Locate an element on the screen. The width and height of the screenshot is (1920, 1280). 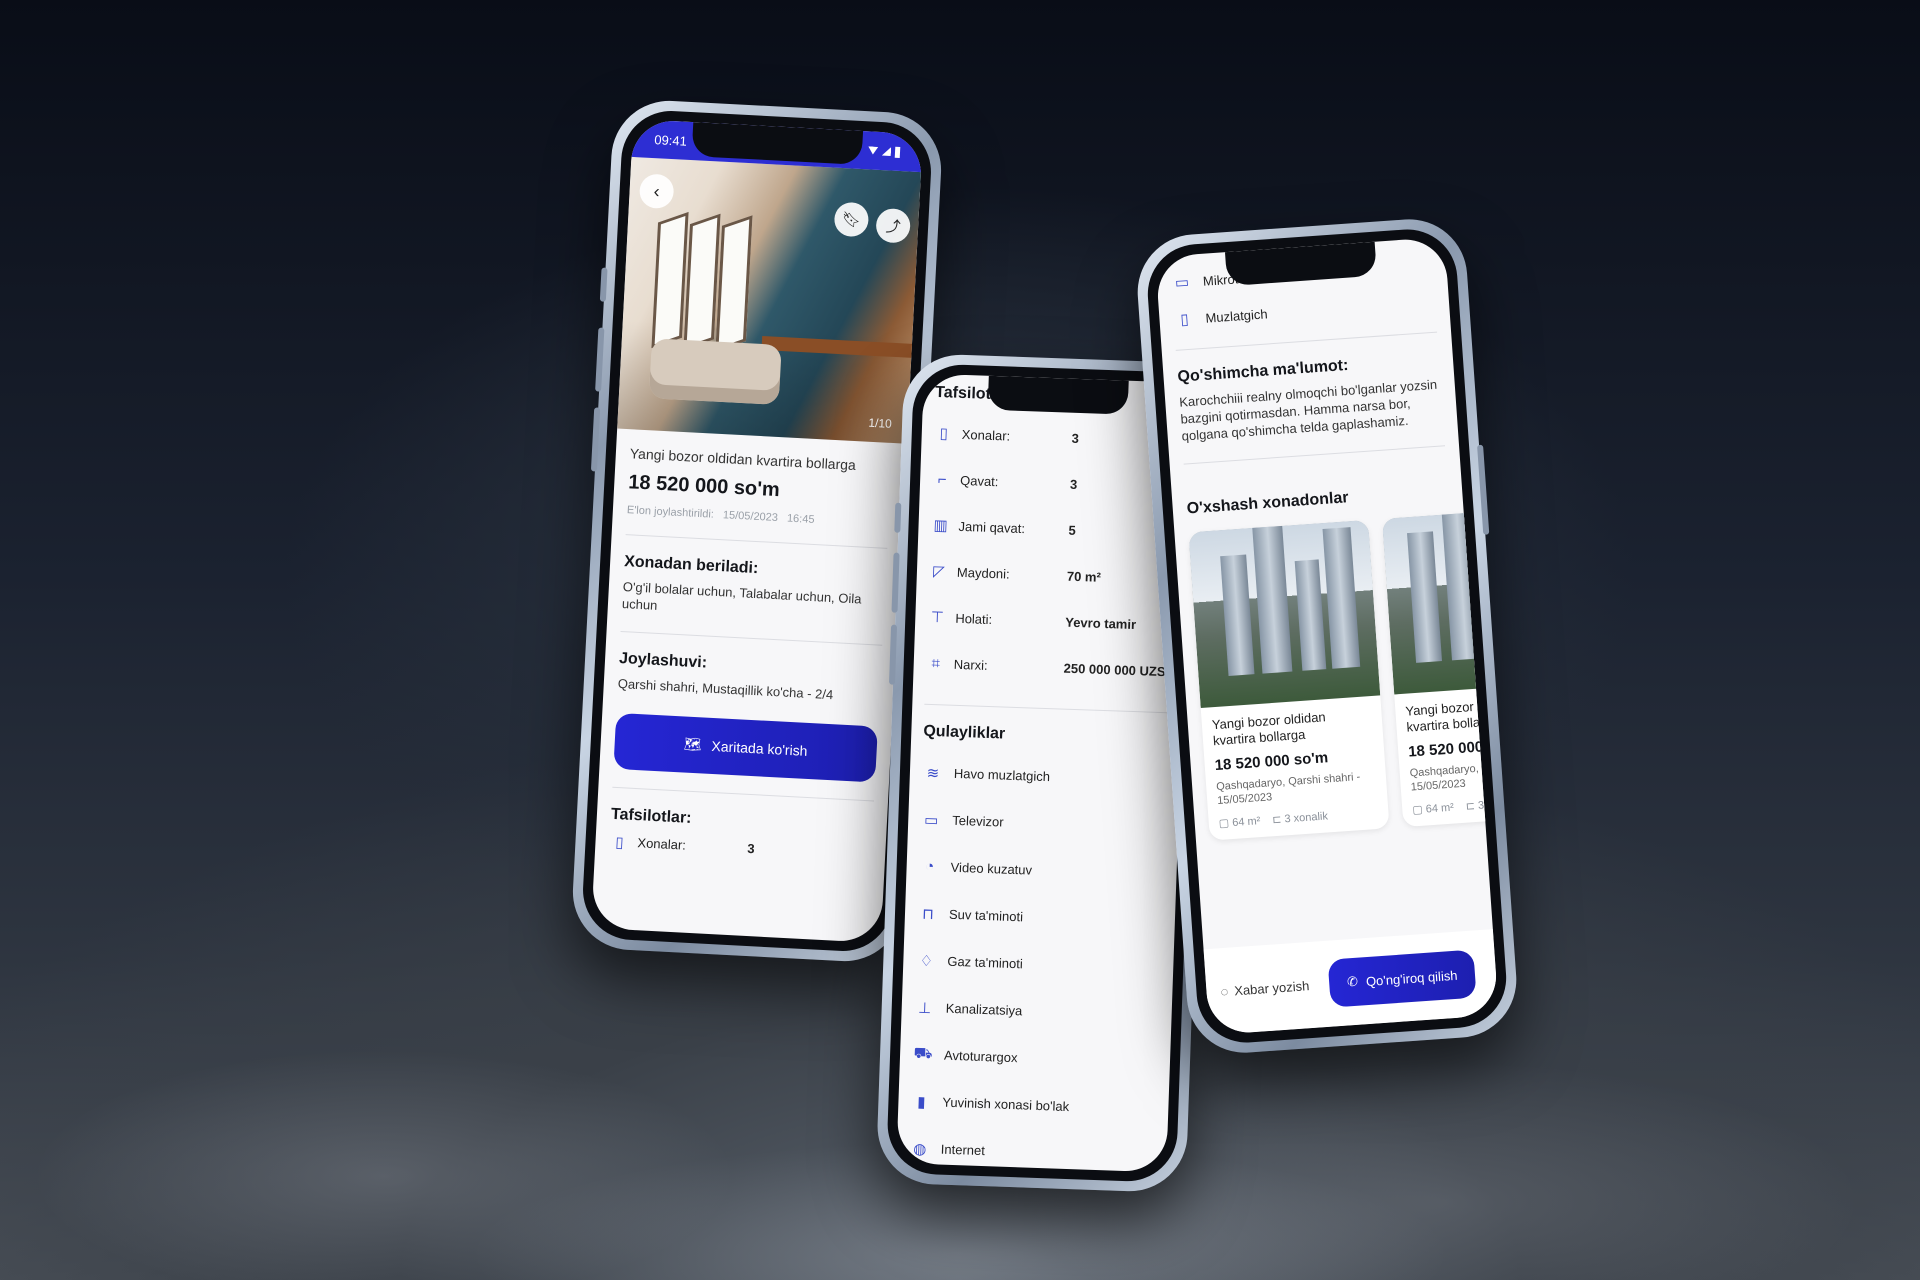
share-button: ⤴ is located at coordinates (893, 225).